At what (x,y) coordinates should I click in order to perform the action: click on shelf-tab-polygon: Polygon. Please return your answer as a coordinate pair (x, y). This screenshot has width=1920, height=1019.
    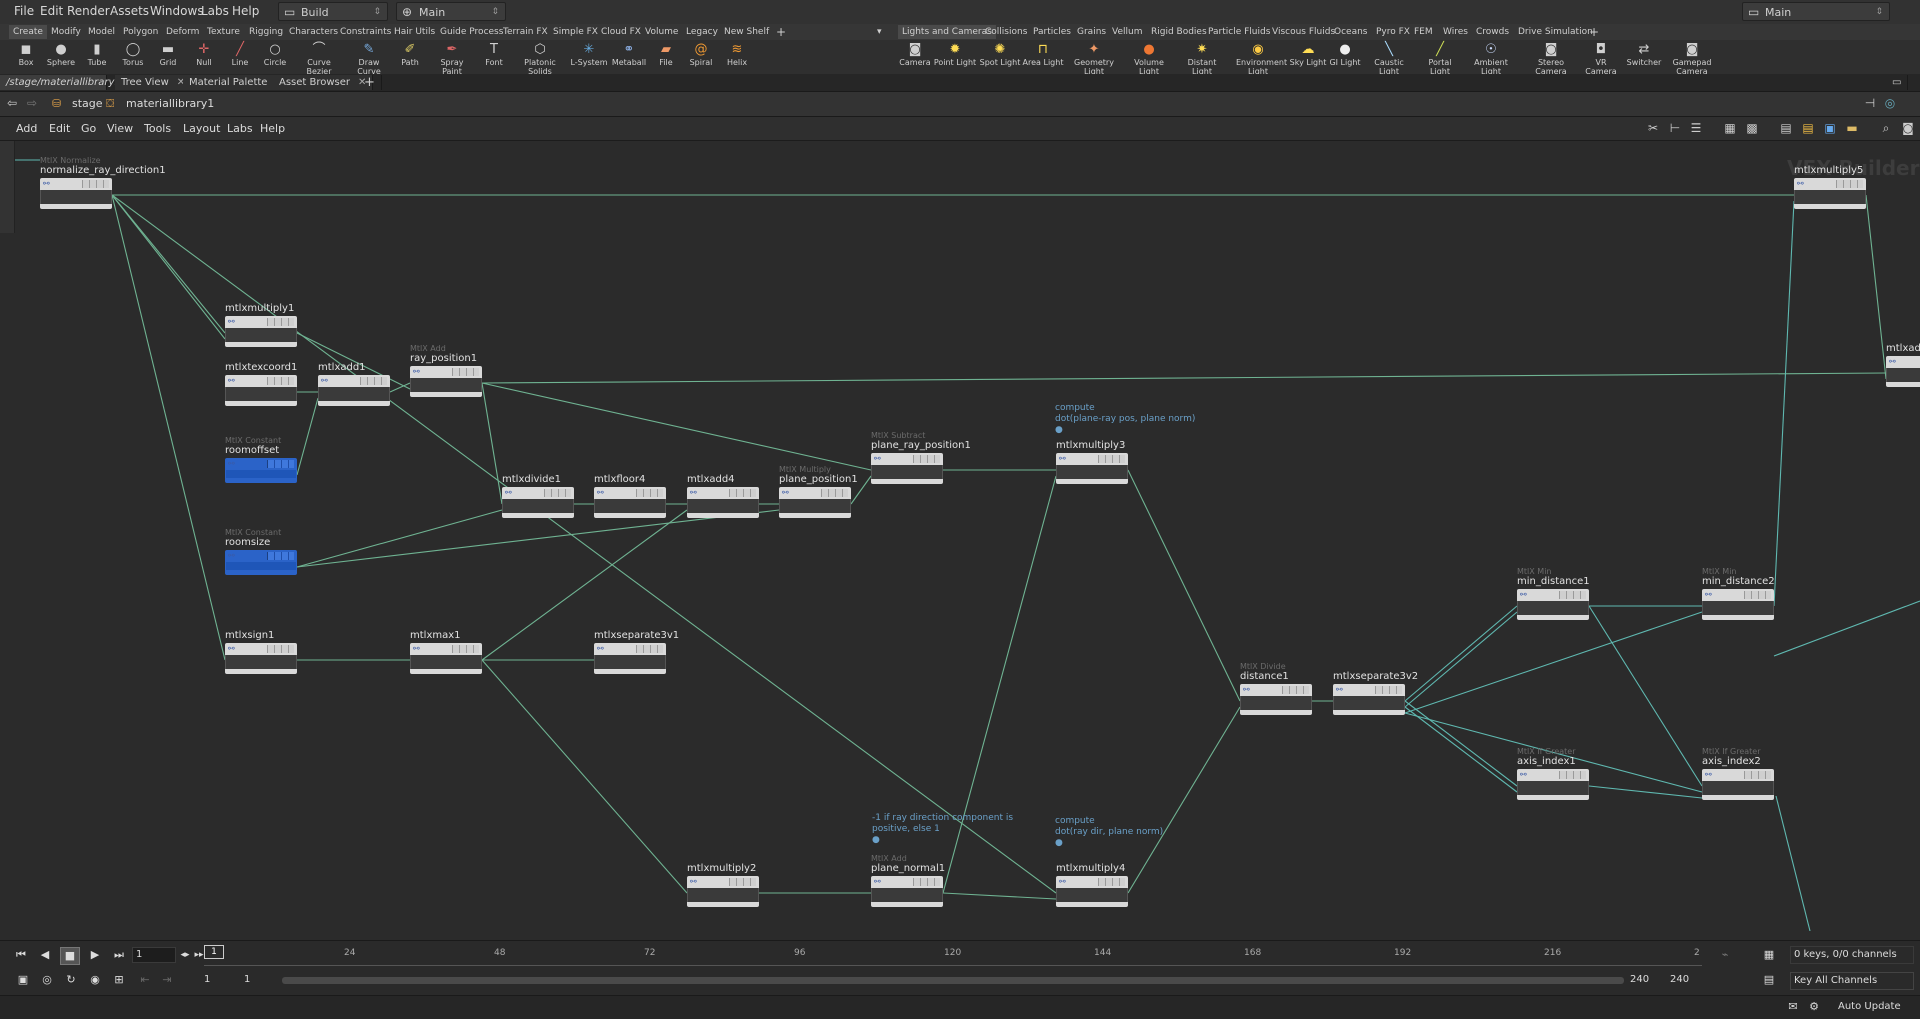
    Looking at the image, I should click on (140, 32).